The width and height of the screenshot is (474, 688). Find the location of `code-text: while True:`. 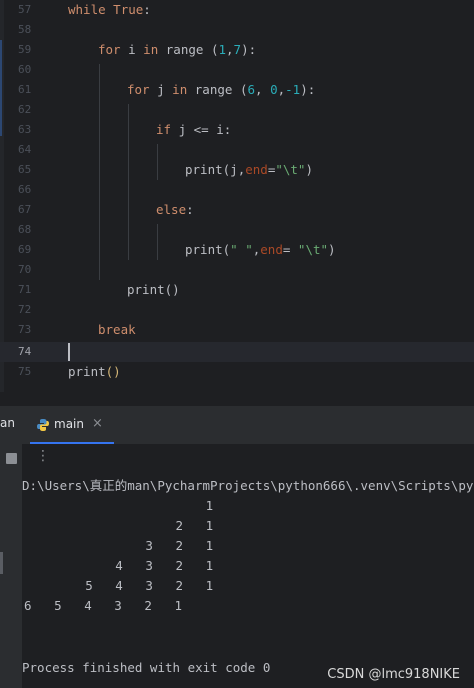

code-text: while True: is located at coordinates (109, 9).